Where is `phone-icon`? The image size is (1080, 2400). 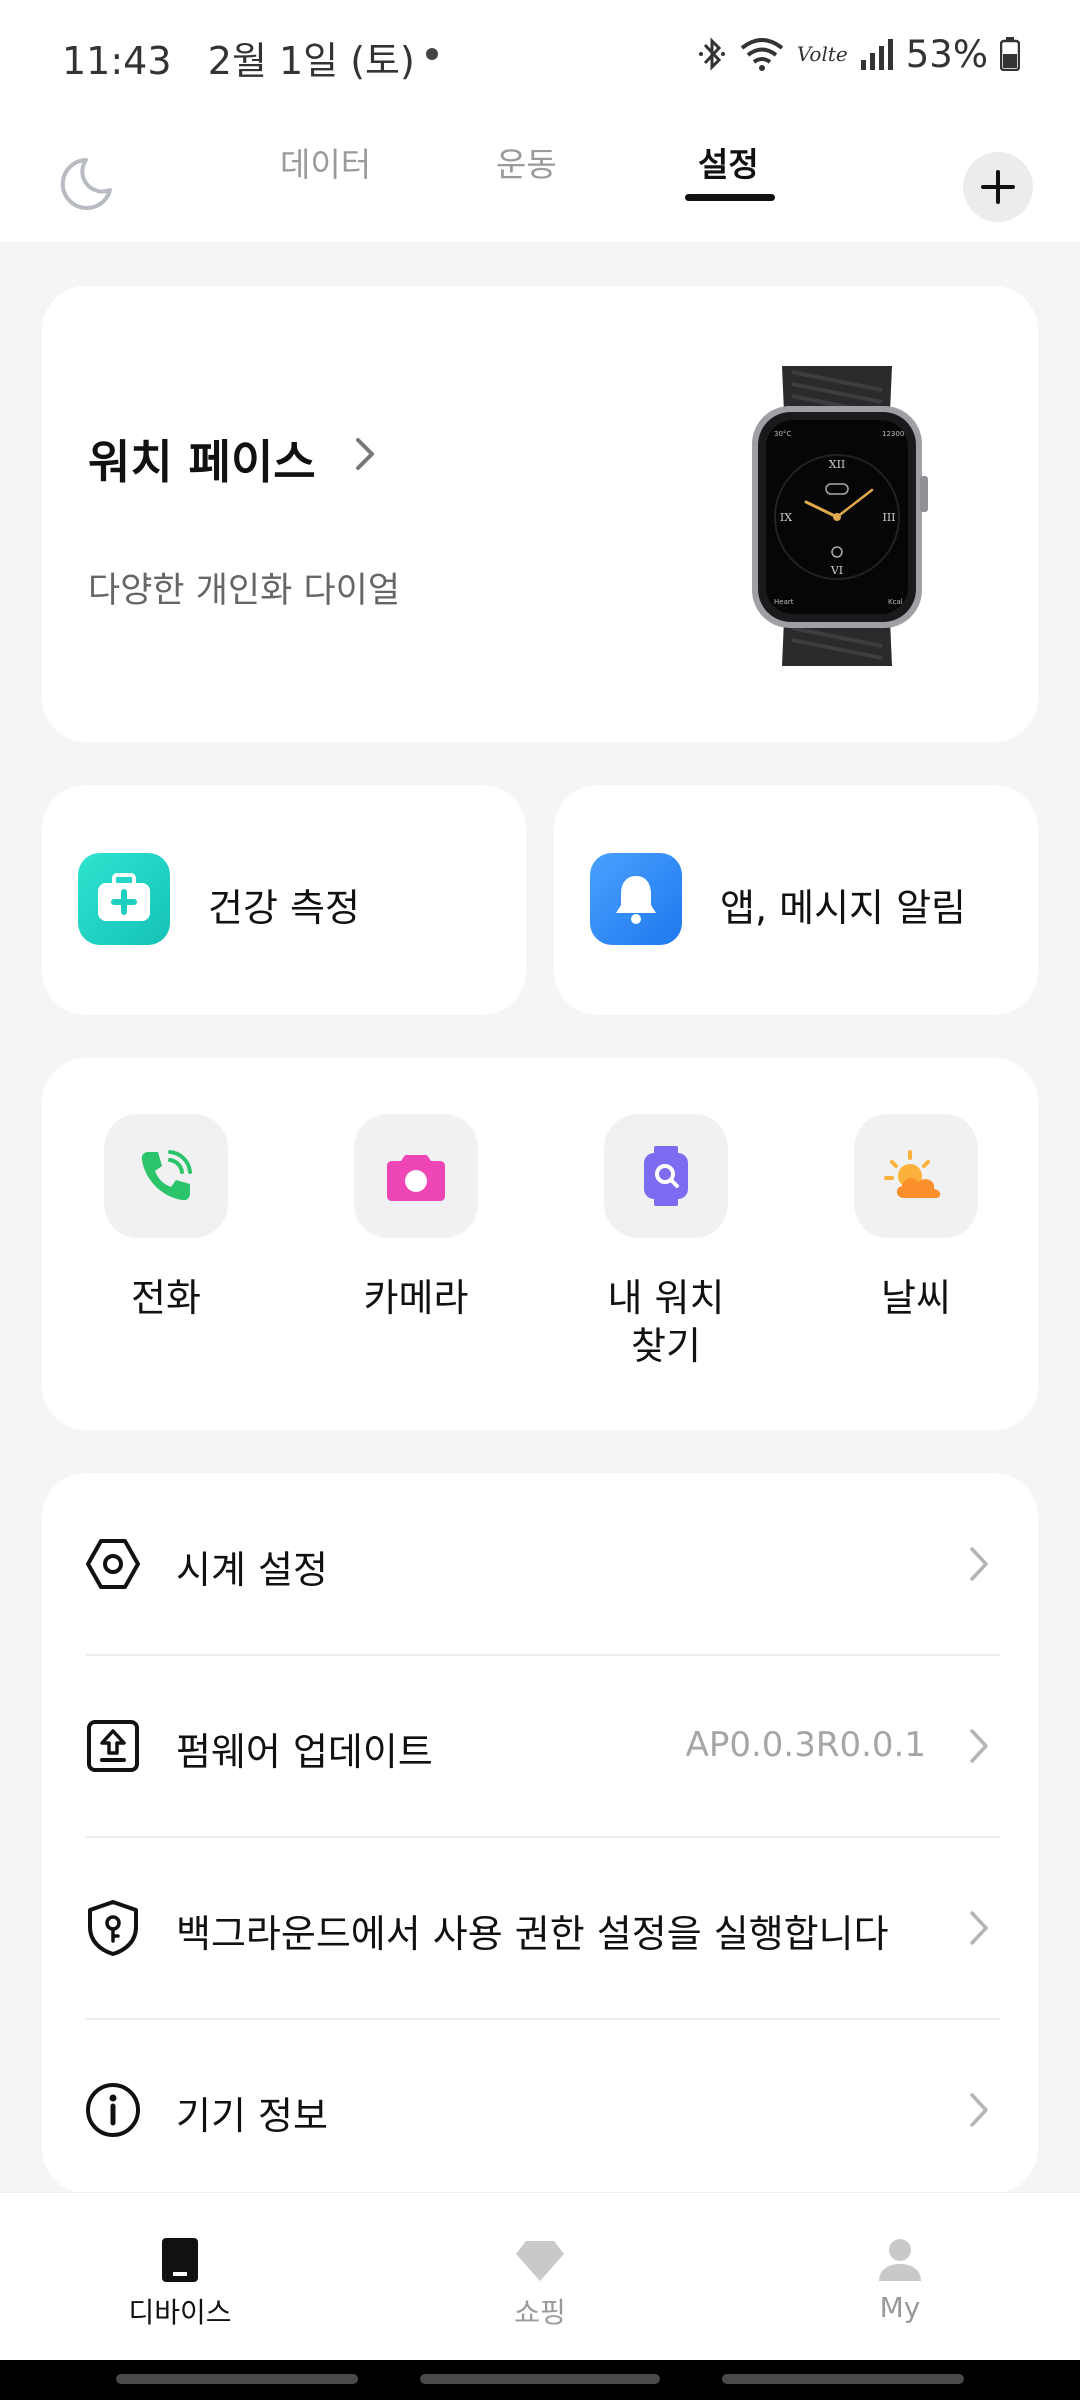
phone-icon is located at coordinates (166, 1176).